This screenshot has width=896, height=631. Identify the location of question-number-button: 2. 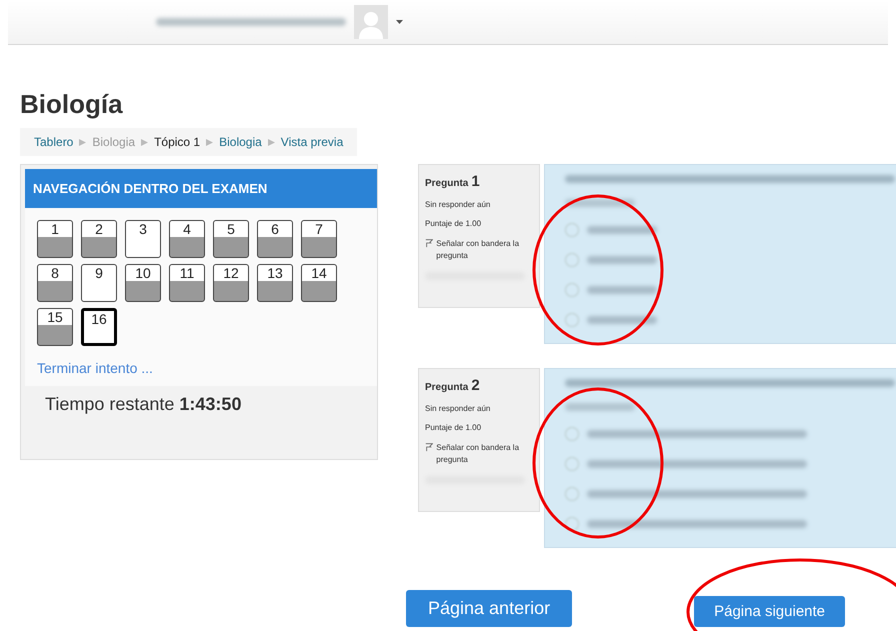
(99, 239).